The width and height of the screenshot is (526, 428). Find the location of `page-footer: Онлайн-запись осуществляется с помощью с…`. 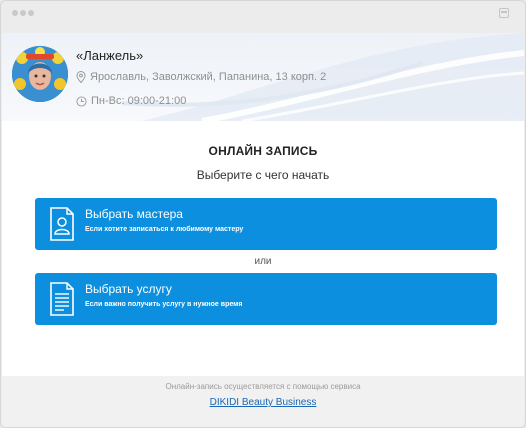

page-footer: Онлайн-запись осуществляется с помощью с… is located at coordinates (263, 401).